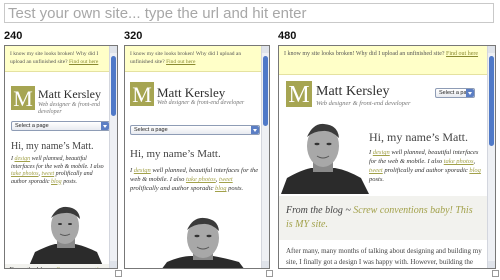 This screenshot has height=280, width=500. What do you see at coordinates (318, 210) in the screenshot?
I see `blog-prefix: From the blog ~` at bounding box center [318, 210].